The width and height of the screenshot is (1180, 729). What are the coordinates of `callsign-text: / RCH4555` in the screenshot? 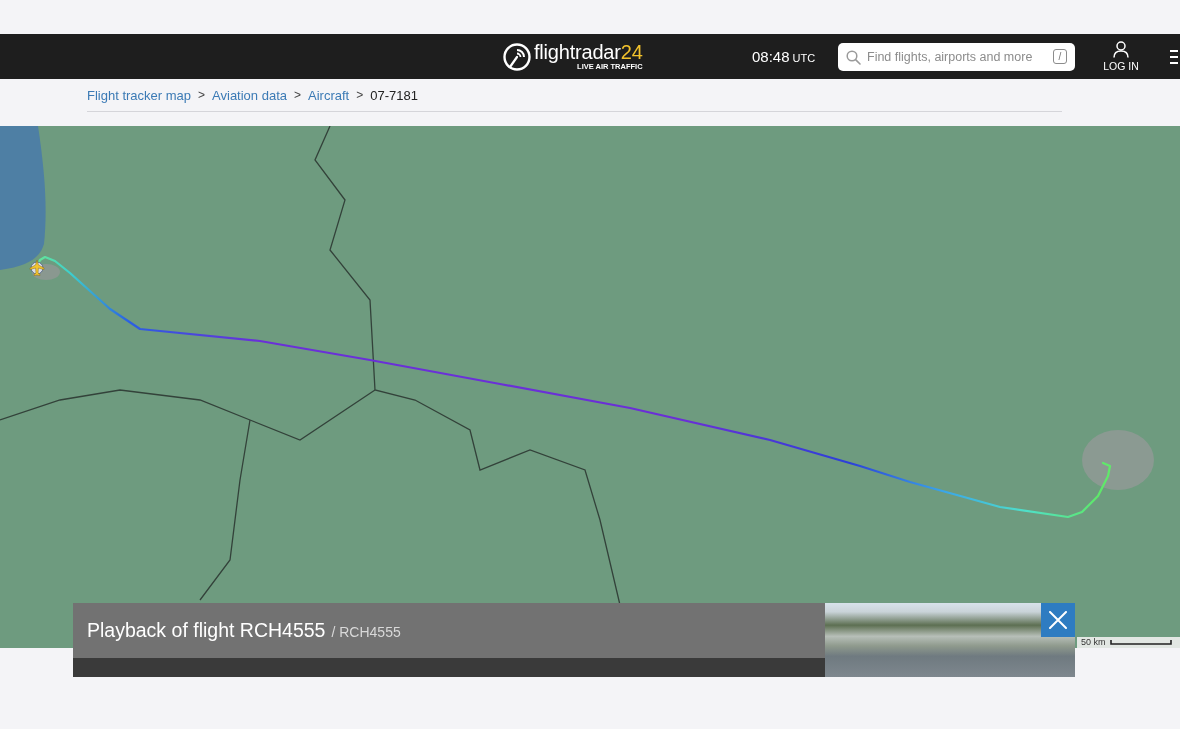 It's located at (366, 632).